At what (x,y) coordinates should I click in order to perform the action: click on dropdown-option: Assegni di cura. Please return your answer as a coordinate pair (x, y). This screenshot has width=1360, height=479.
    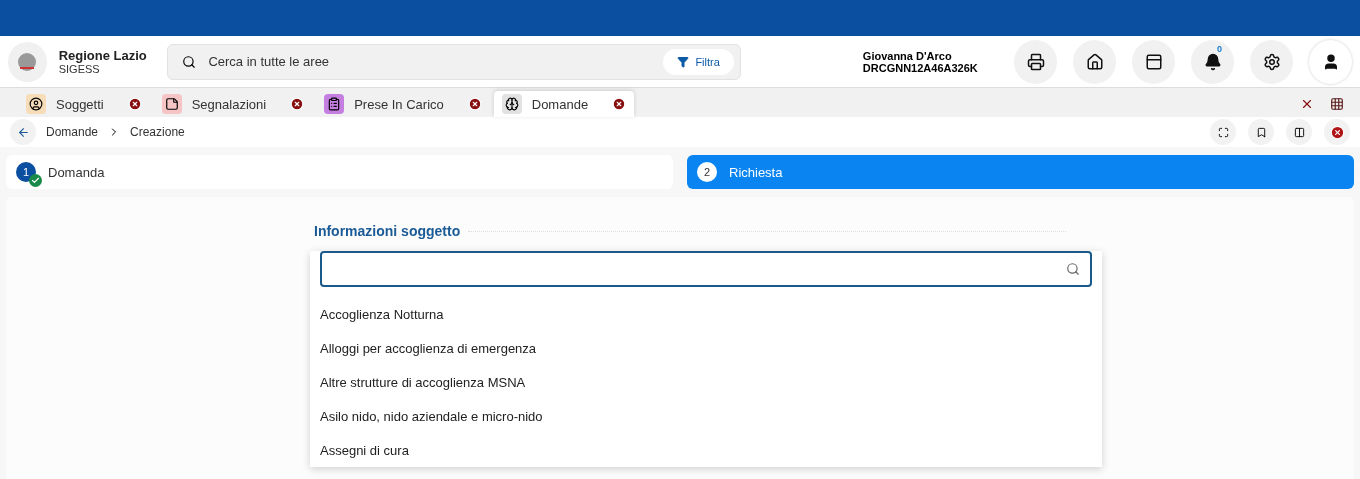
    Looking at the image, I should click on (706, 450).